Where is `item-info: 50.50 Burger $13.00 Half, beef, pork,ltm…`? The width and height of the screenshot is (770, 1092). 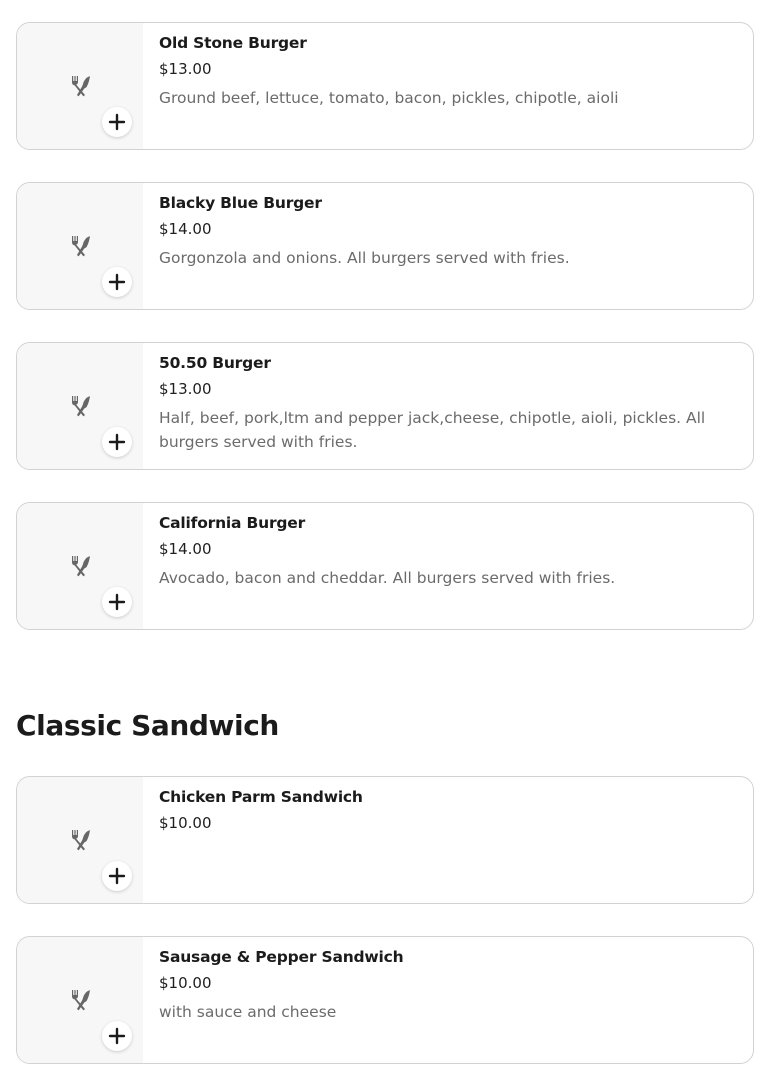 item-info: 50.50 Burger $13.00 Half, beef, pork,ltm… is located at coordinates (448, 406).